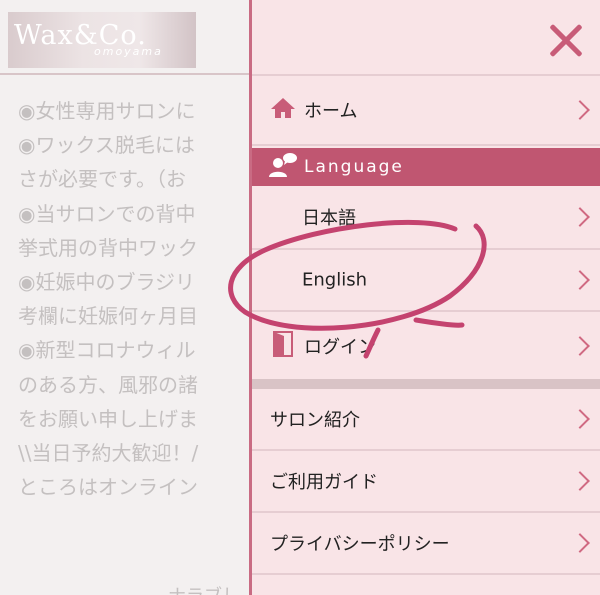  What do you see at coordinates (283, 110) in the screenshot?
I see `home-icon` at bounding box center [283, 110].